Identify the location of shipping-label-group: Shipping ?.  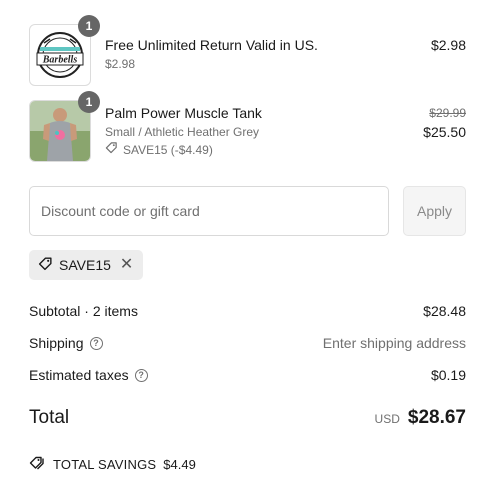
(66, 343).